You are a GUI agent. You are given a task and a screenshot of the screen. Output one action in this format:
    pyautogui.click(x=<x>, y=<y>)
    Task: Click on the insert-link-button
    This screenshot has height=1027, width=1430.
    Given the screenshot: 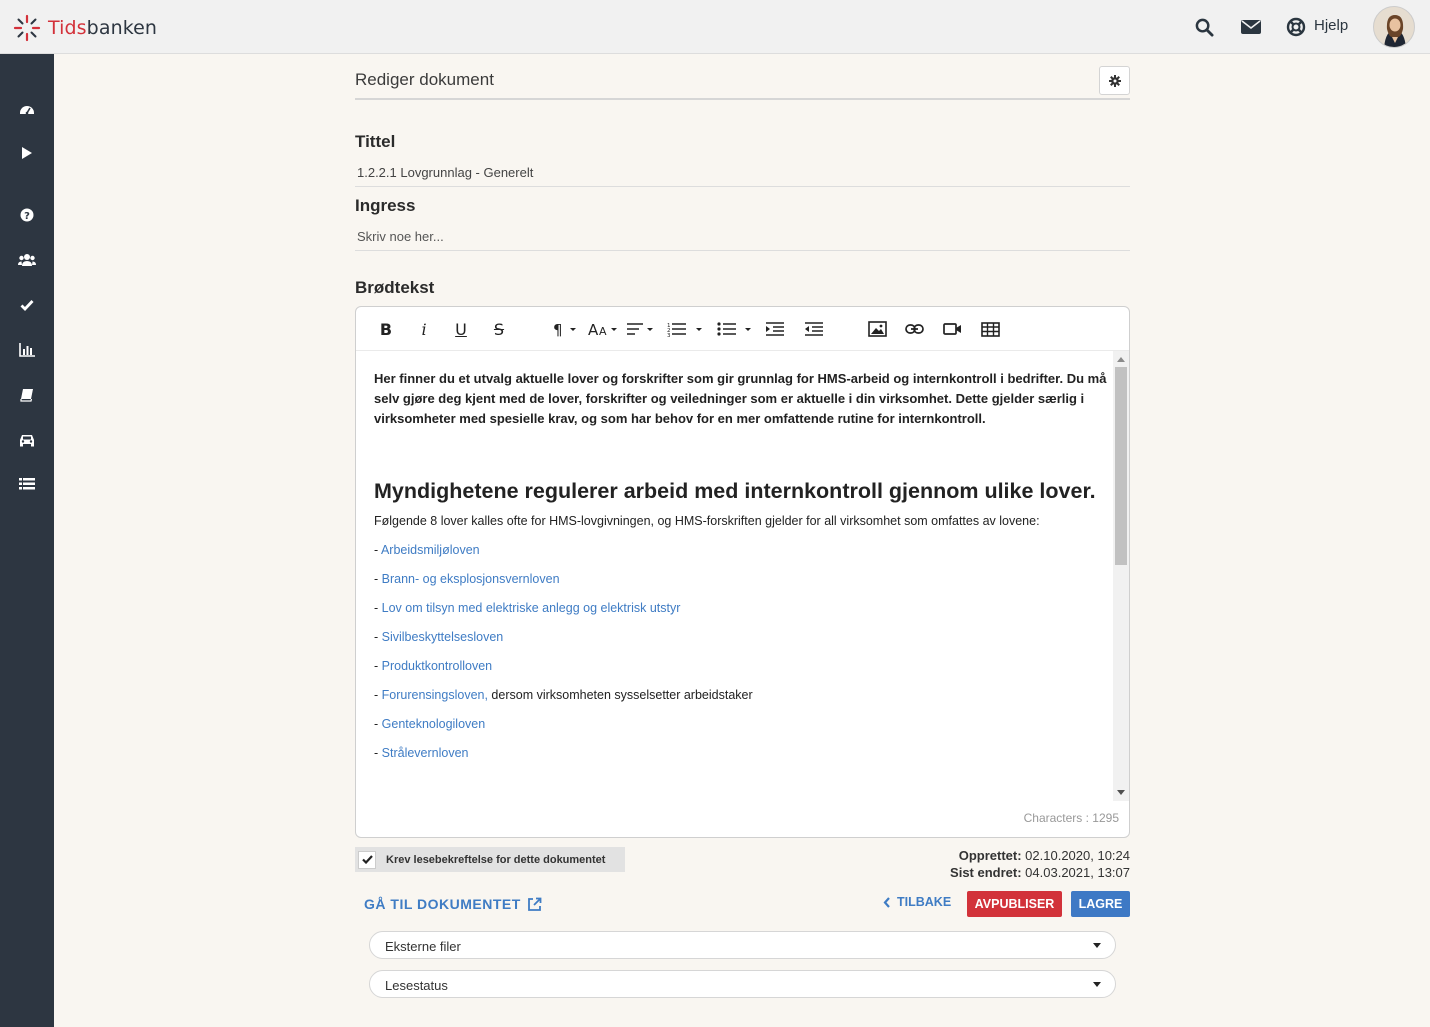 What is the action you would take?
    pyautogui.click(x=914, y=329)
    